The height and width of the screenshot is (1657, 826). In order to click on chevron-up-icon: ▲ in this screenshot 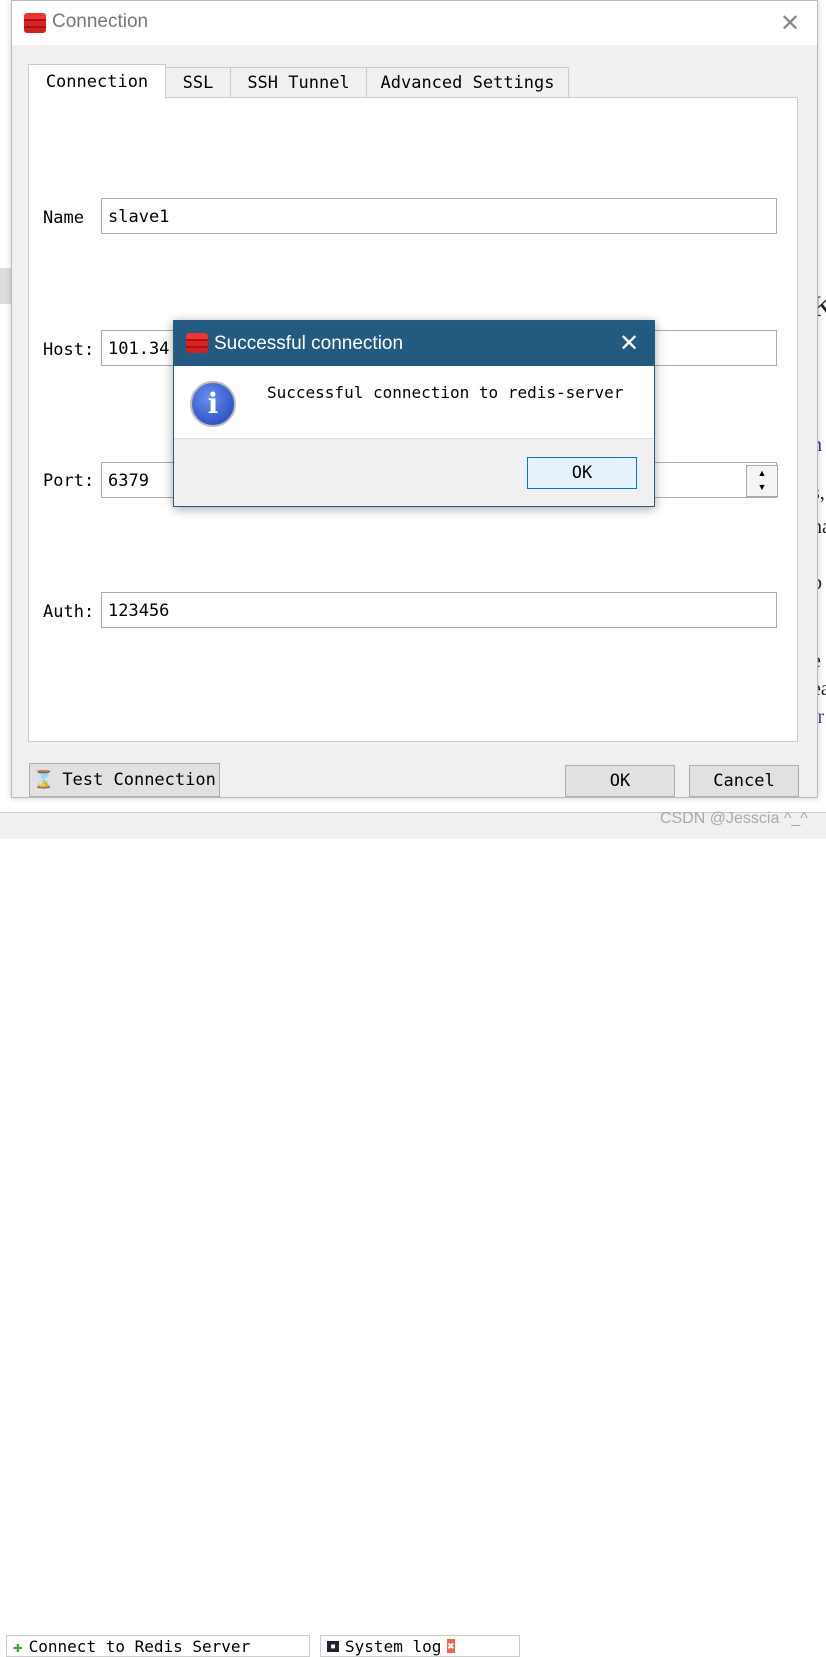, I will do `click(762, 473)`.